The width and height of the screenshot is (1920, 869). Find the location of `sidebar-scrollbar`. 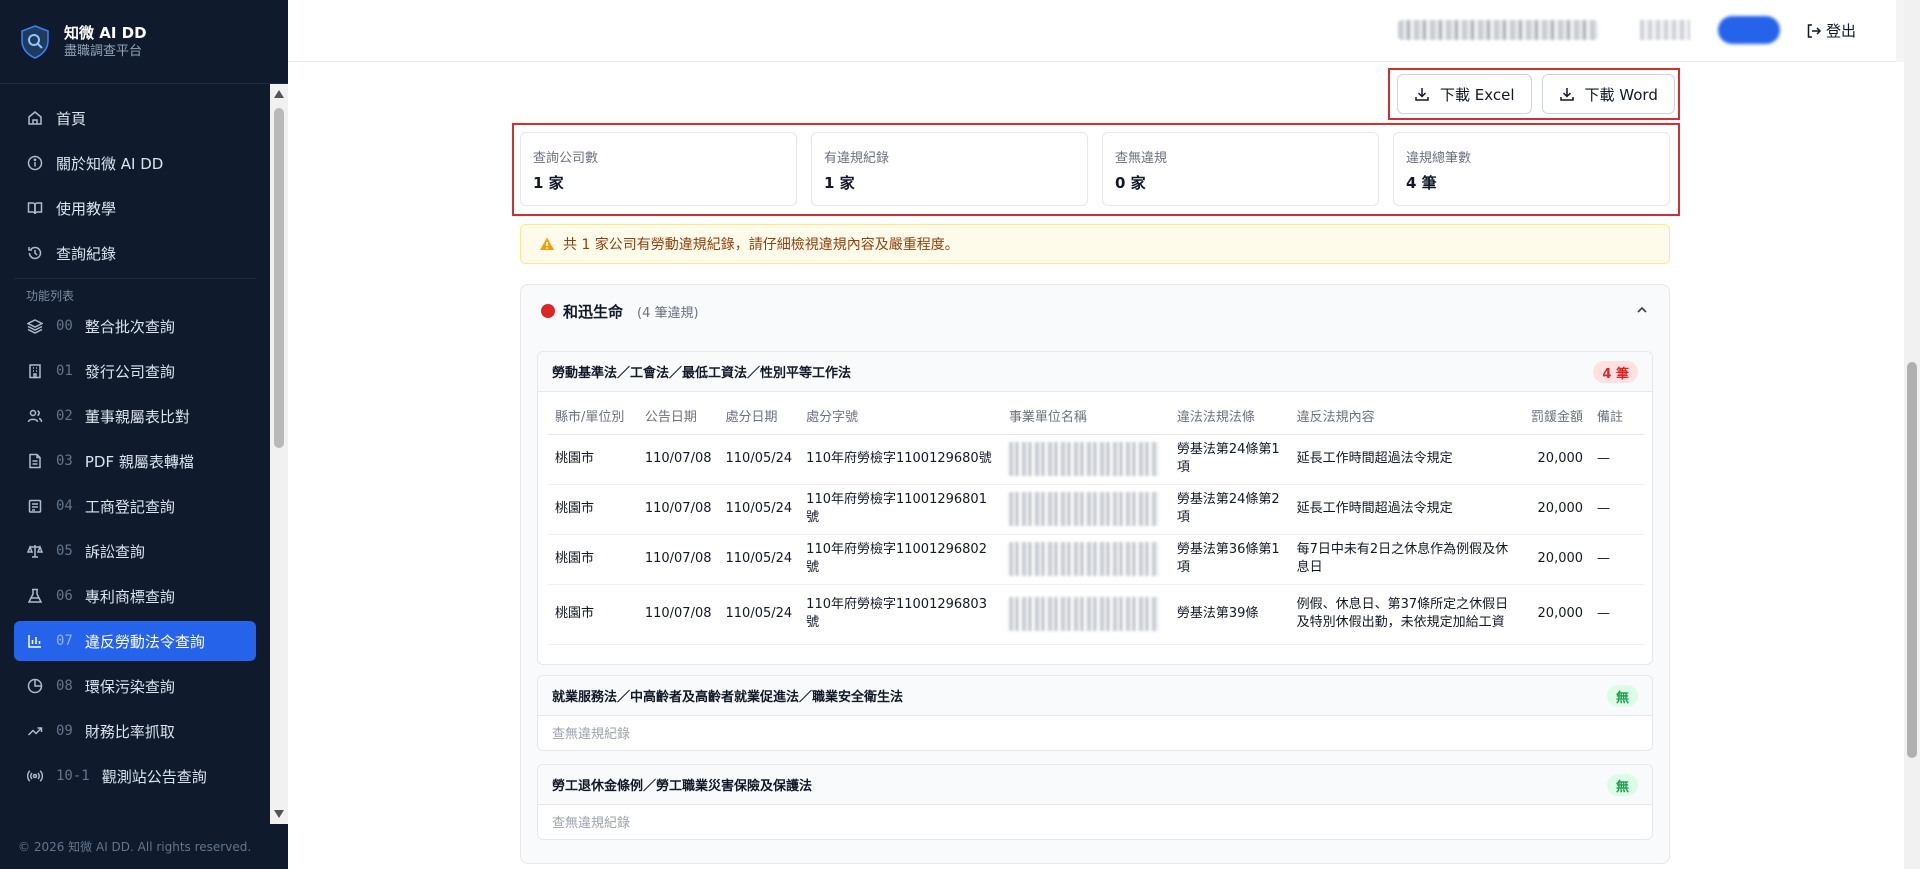

sidebar-scrollbar is located at coordinates (279, 454).